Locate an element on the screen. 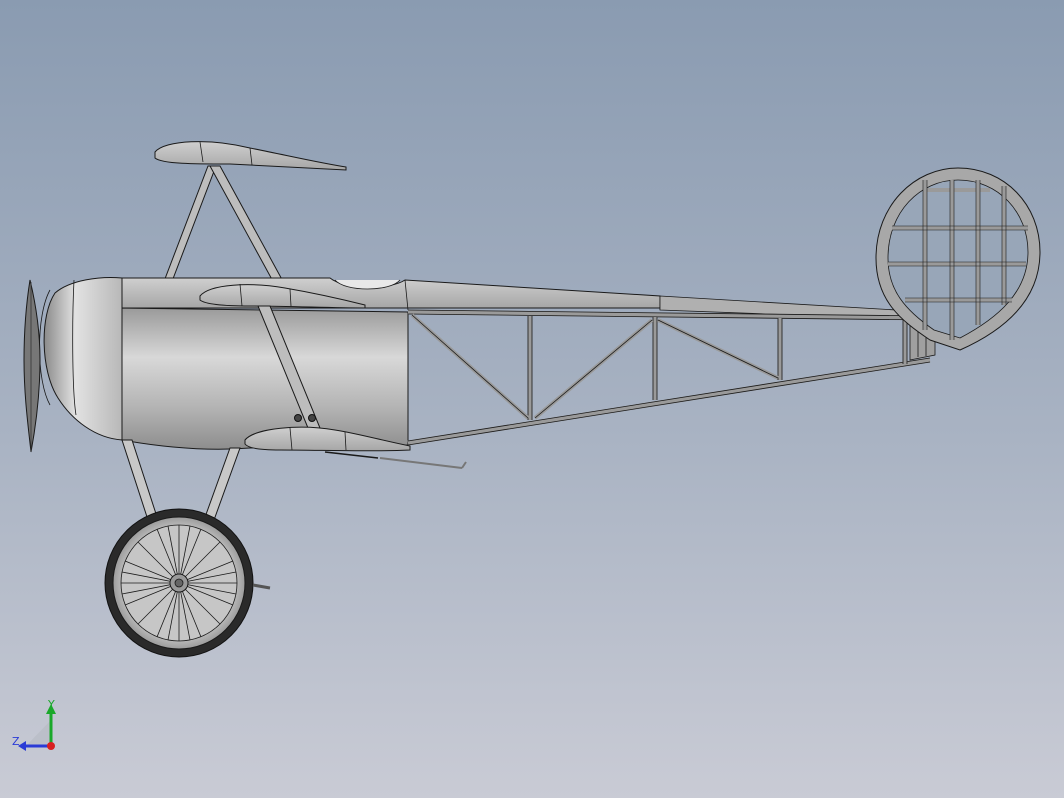 The height and width of the screenshot is (798, 1064). landing-wheel is located at coordinates (187, 583).